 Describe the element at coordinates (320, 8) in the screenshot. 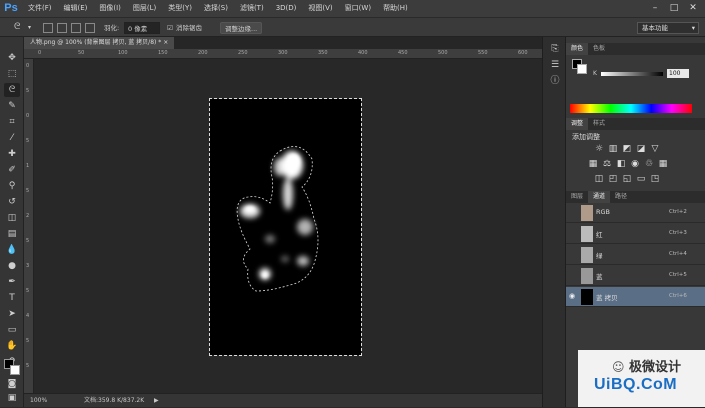

I see `menu-item: 视图(V)` at that location.